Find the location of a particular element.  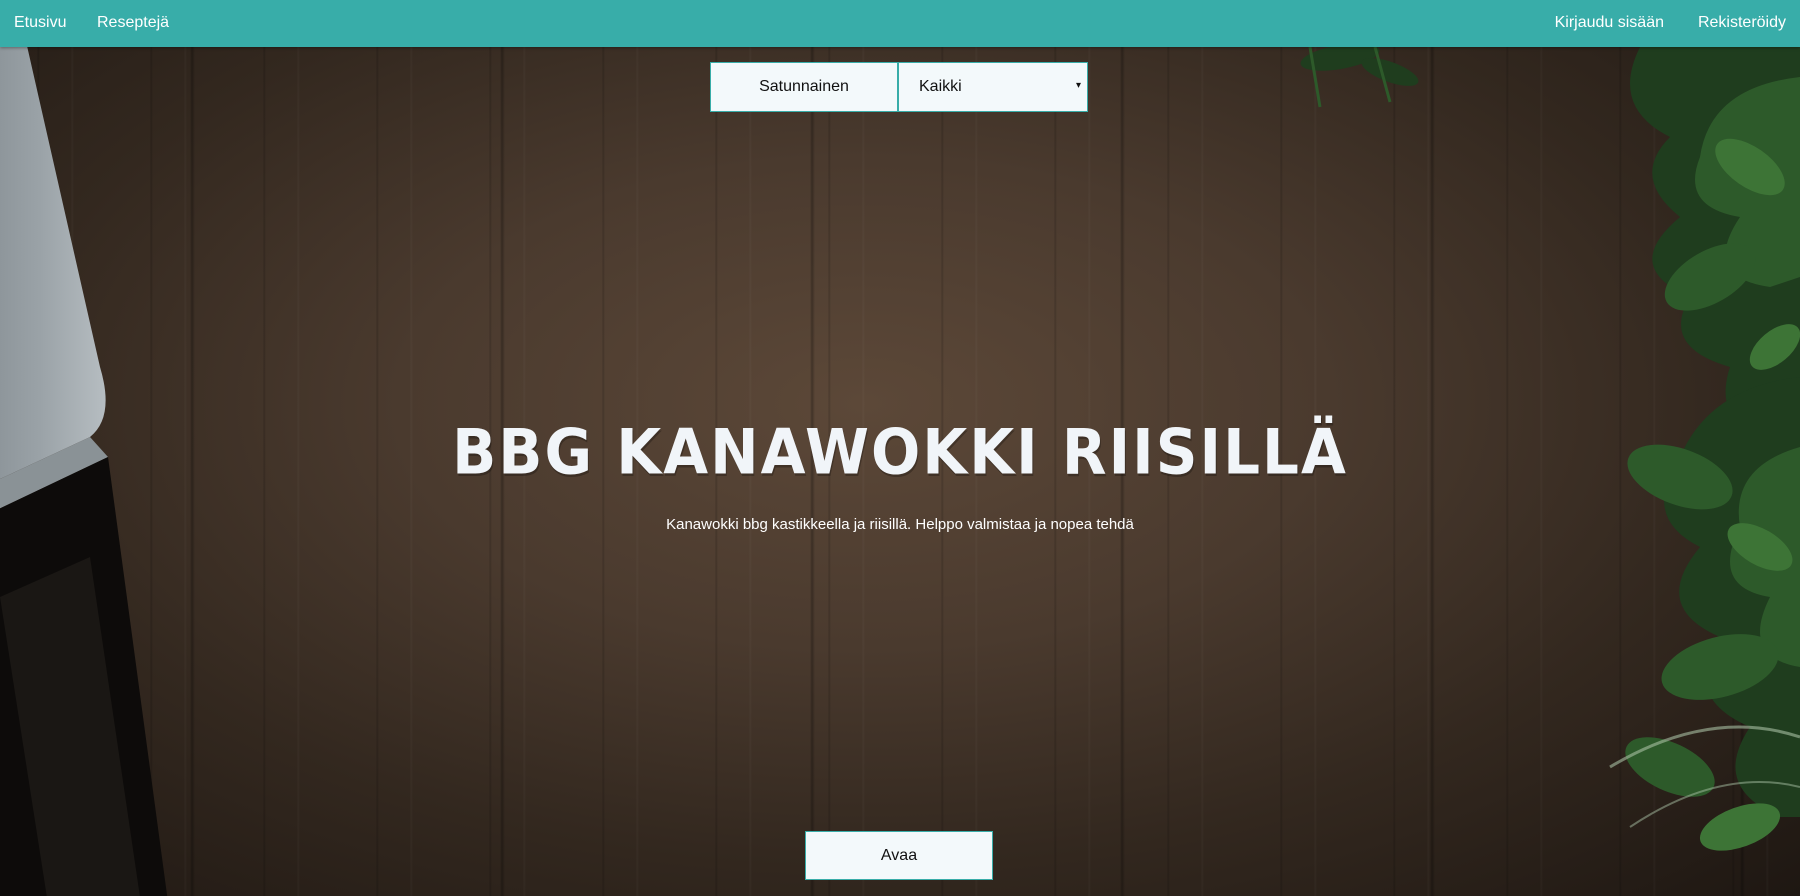

nav-home-link: Etusivu is located at coordinates (40, 23).